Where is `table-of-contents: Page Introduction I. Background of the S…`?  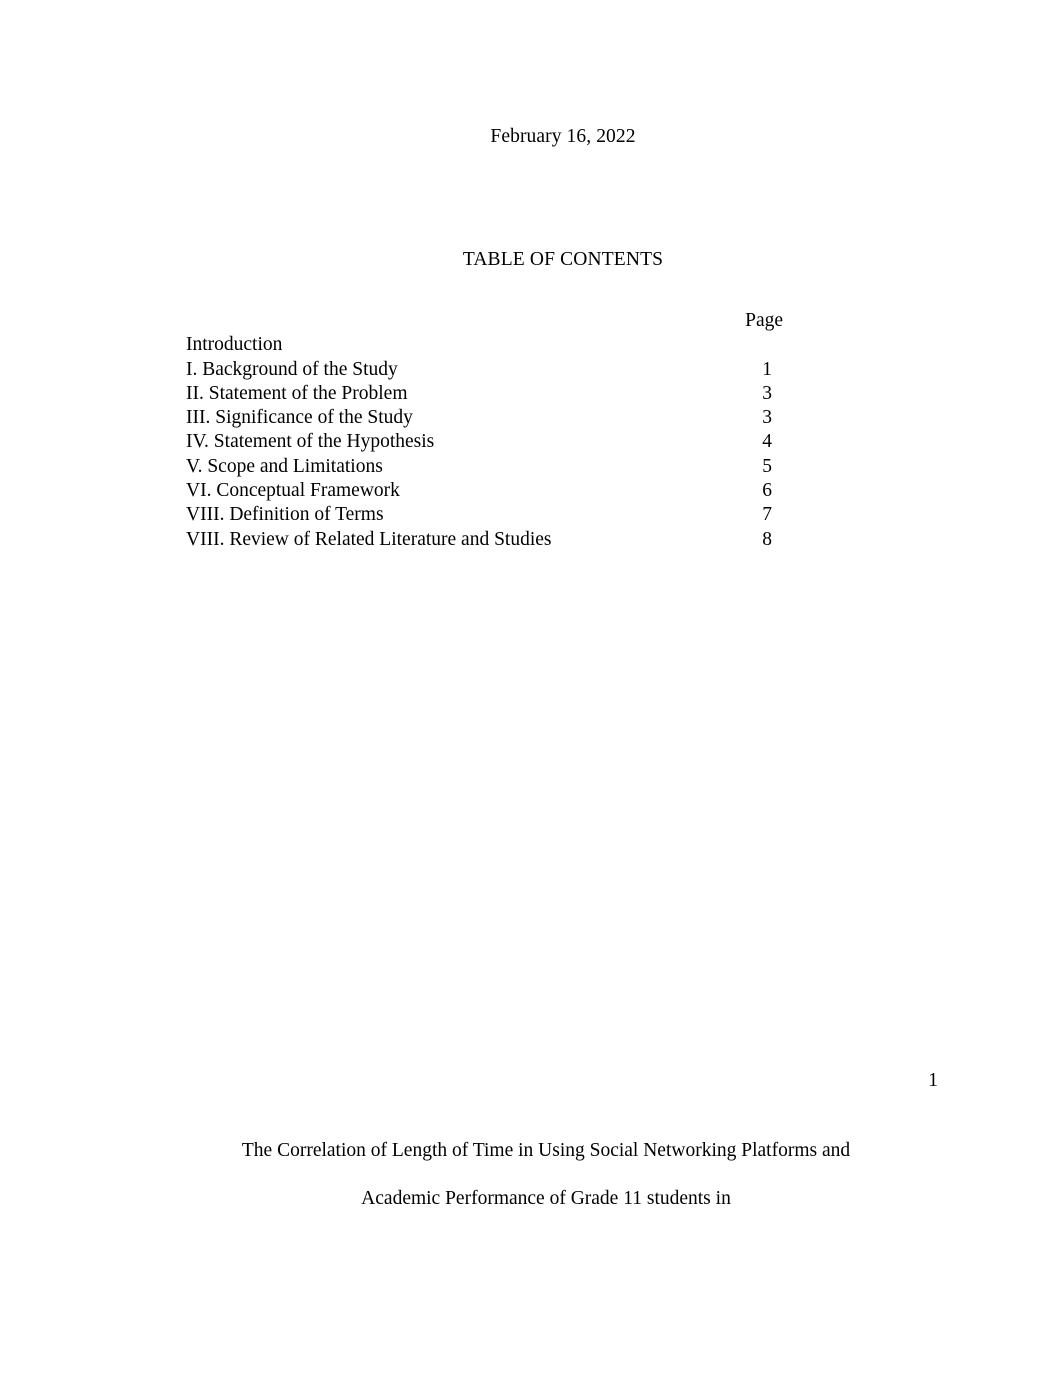 table-of-contents: Page Introduction I. Background of the S… is located at coordinates (485, 430).